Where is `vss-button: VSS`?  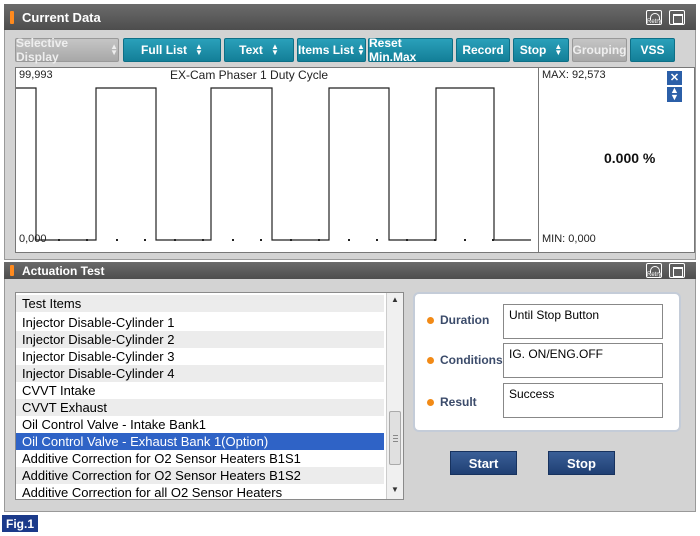 vss-button: VSS is located at coordinates (652, 50).